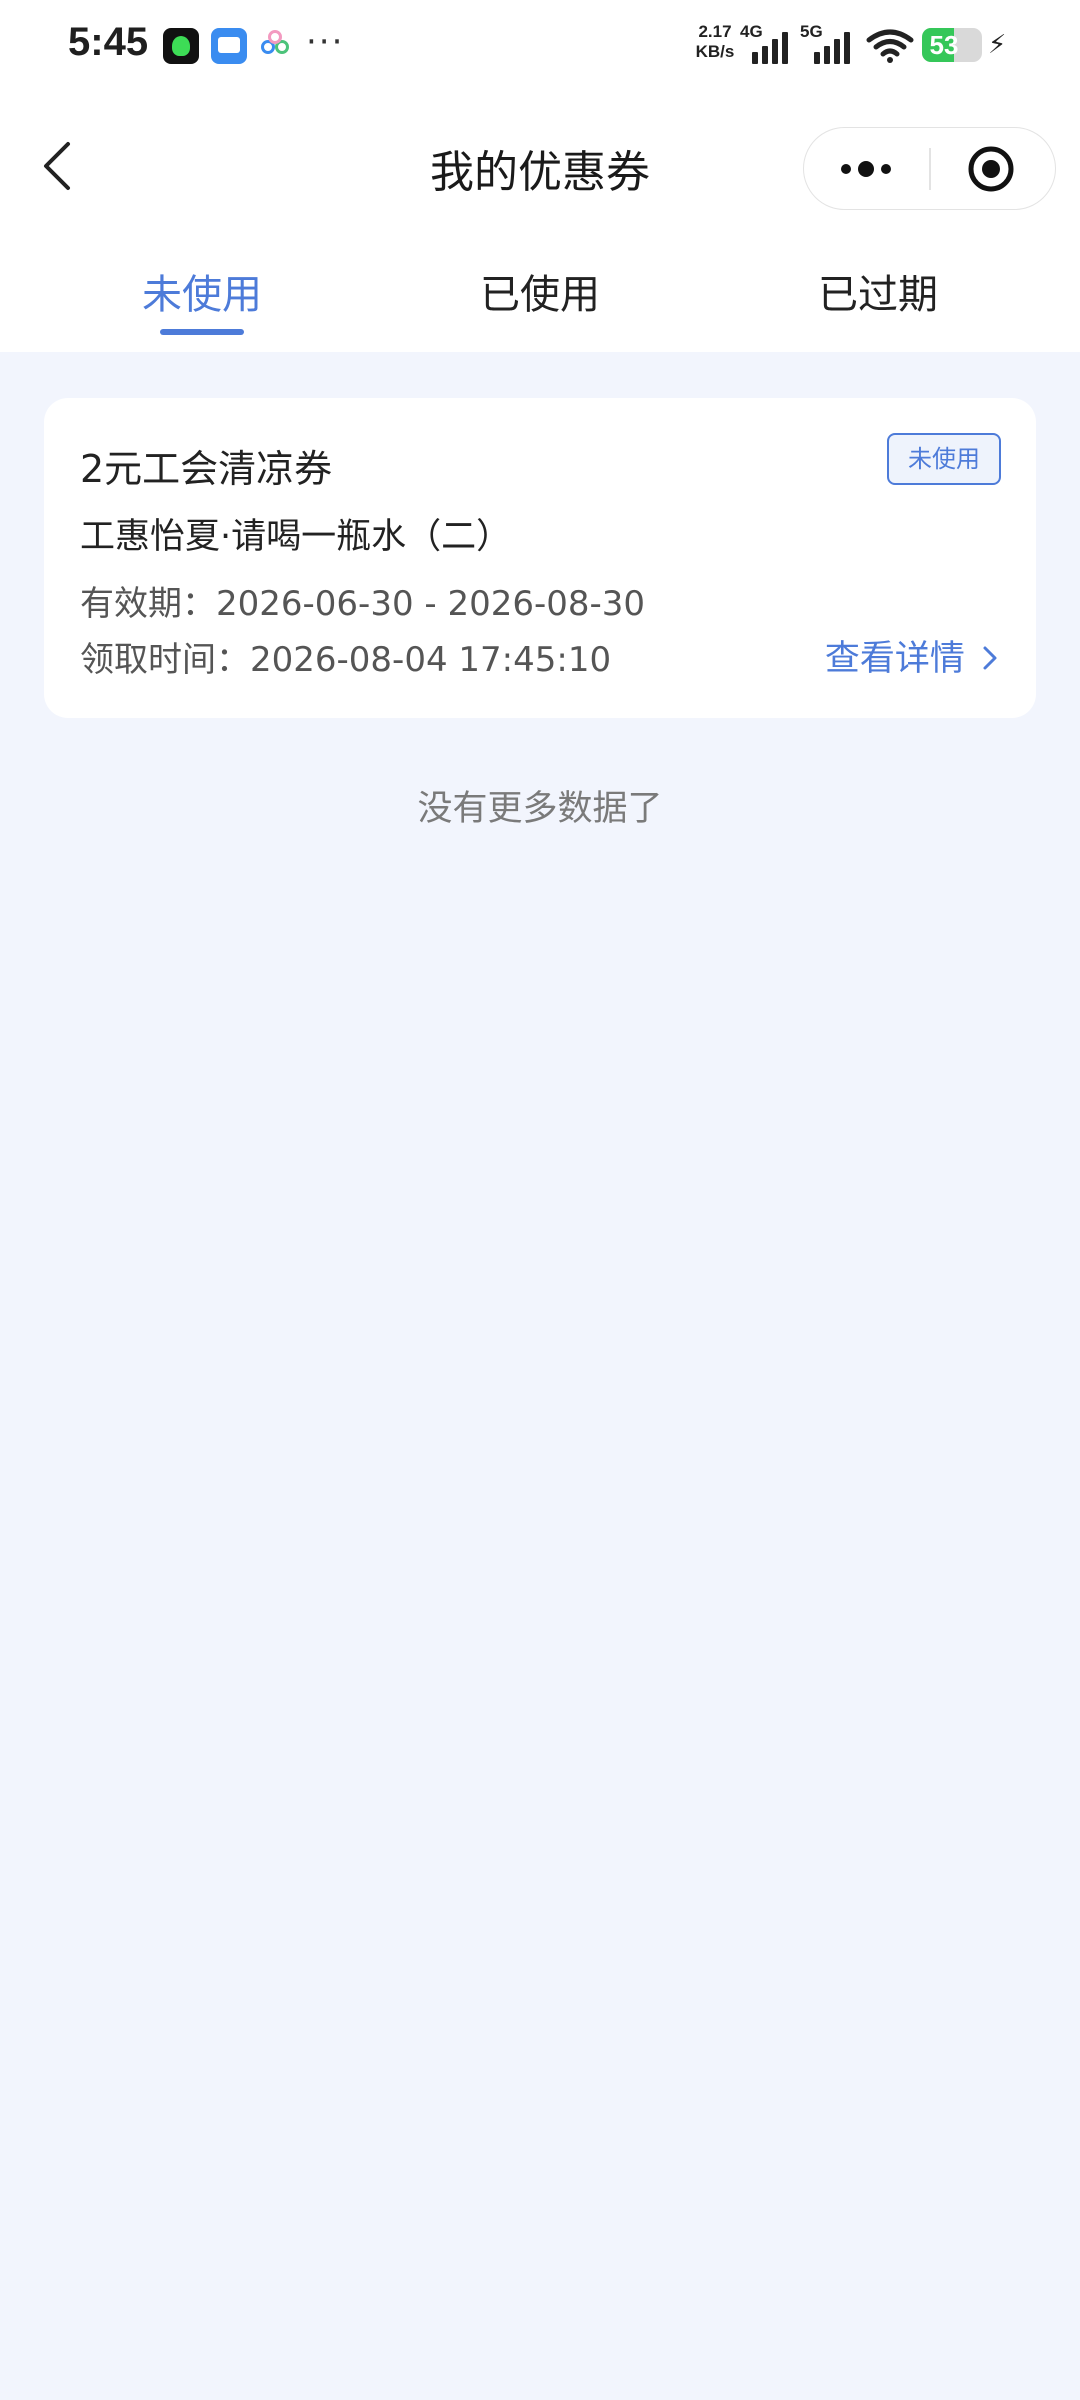 This screenshot has height=2400, width=1080. What do you see at coordinates (540, 167) in the screenshot?
I see `nav-bar: 我的优惠券` at bounding box center [540, 167].